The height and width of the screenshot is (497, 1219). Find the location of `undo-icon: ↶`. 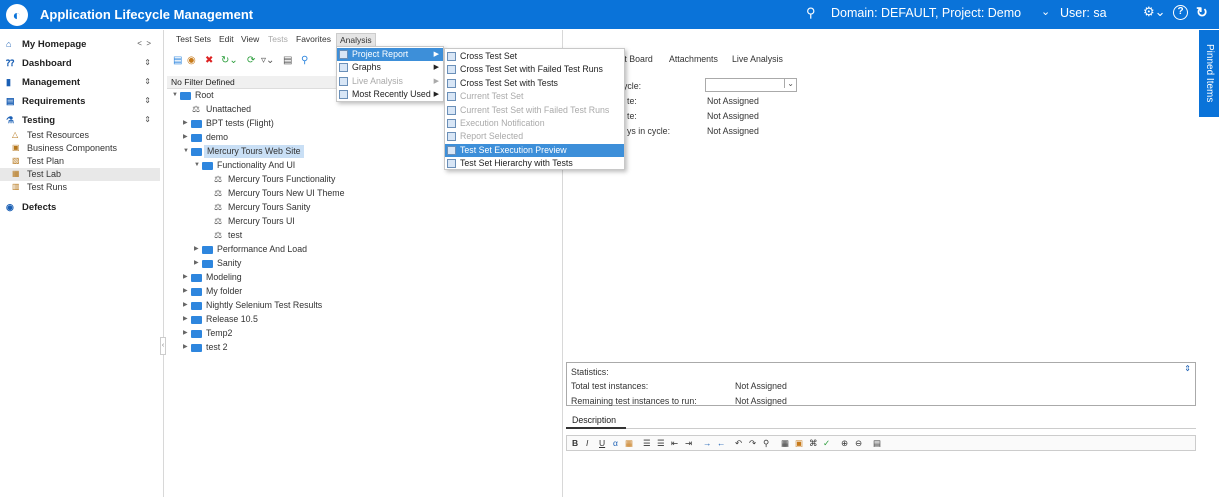

undo-icon: ↶ is located at coordinates (738, 443).